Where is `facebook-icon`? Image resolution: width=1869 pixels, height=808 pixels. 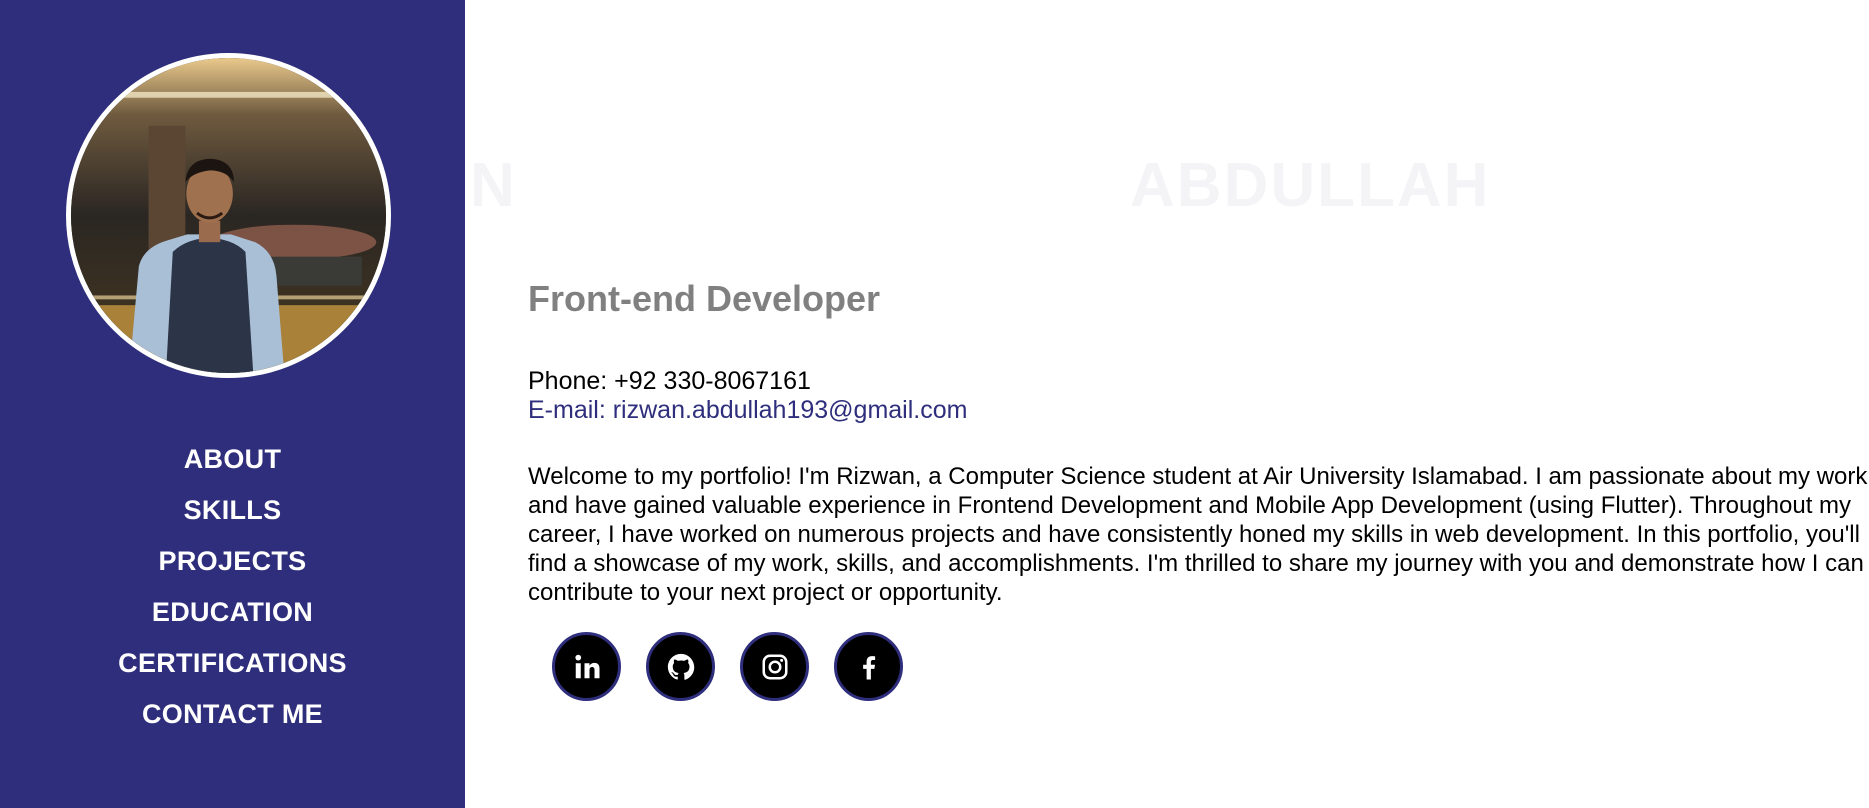 facebook-icon is located at coordinates (868, 667).